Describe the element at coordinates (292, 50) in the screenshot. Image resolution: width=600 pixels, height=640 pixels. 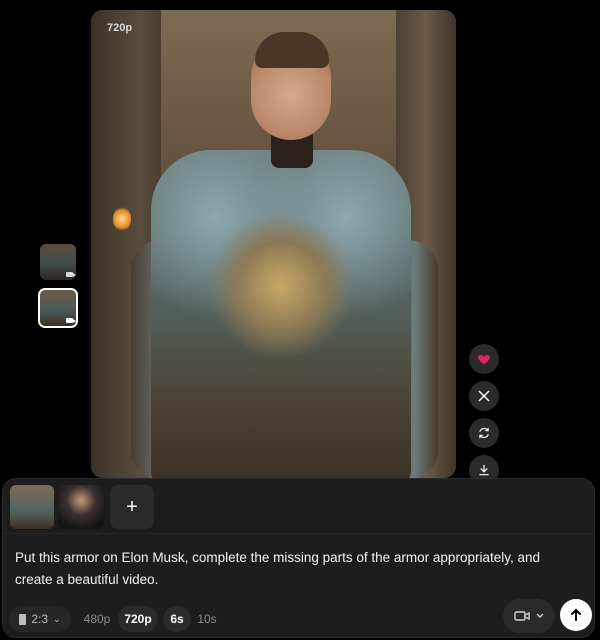
I see `figure-hair` at that location.